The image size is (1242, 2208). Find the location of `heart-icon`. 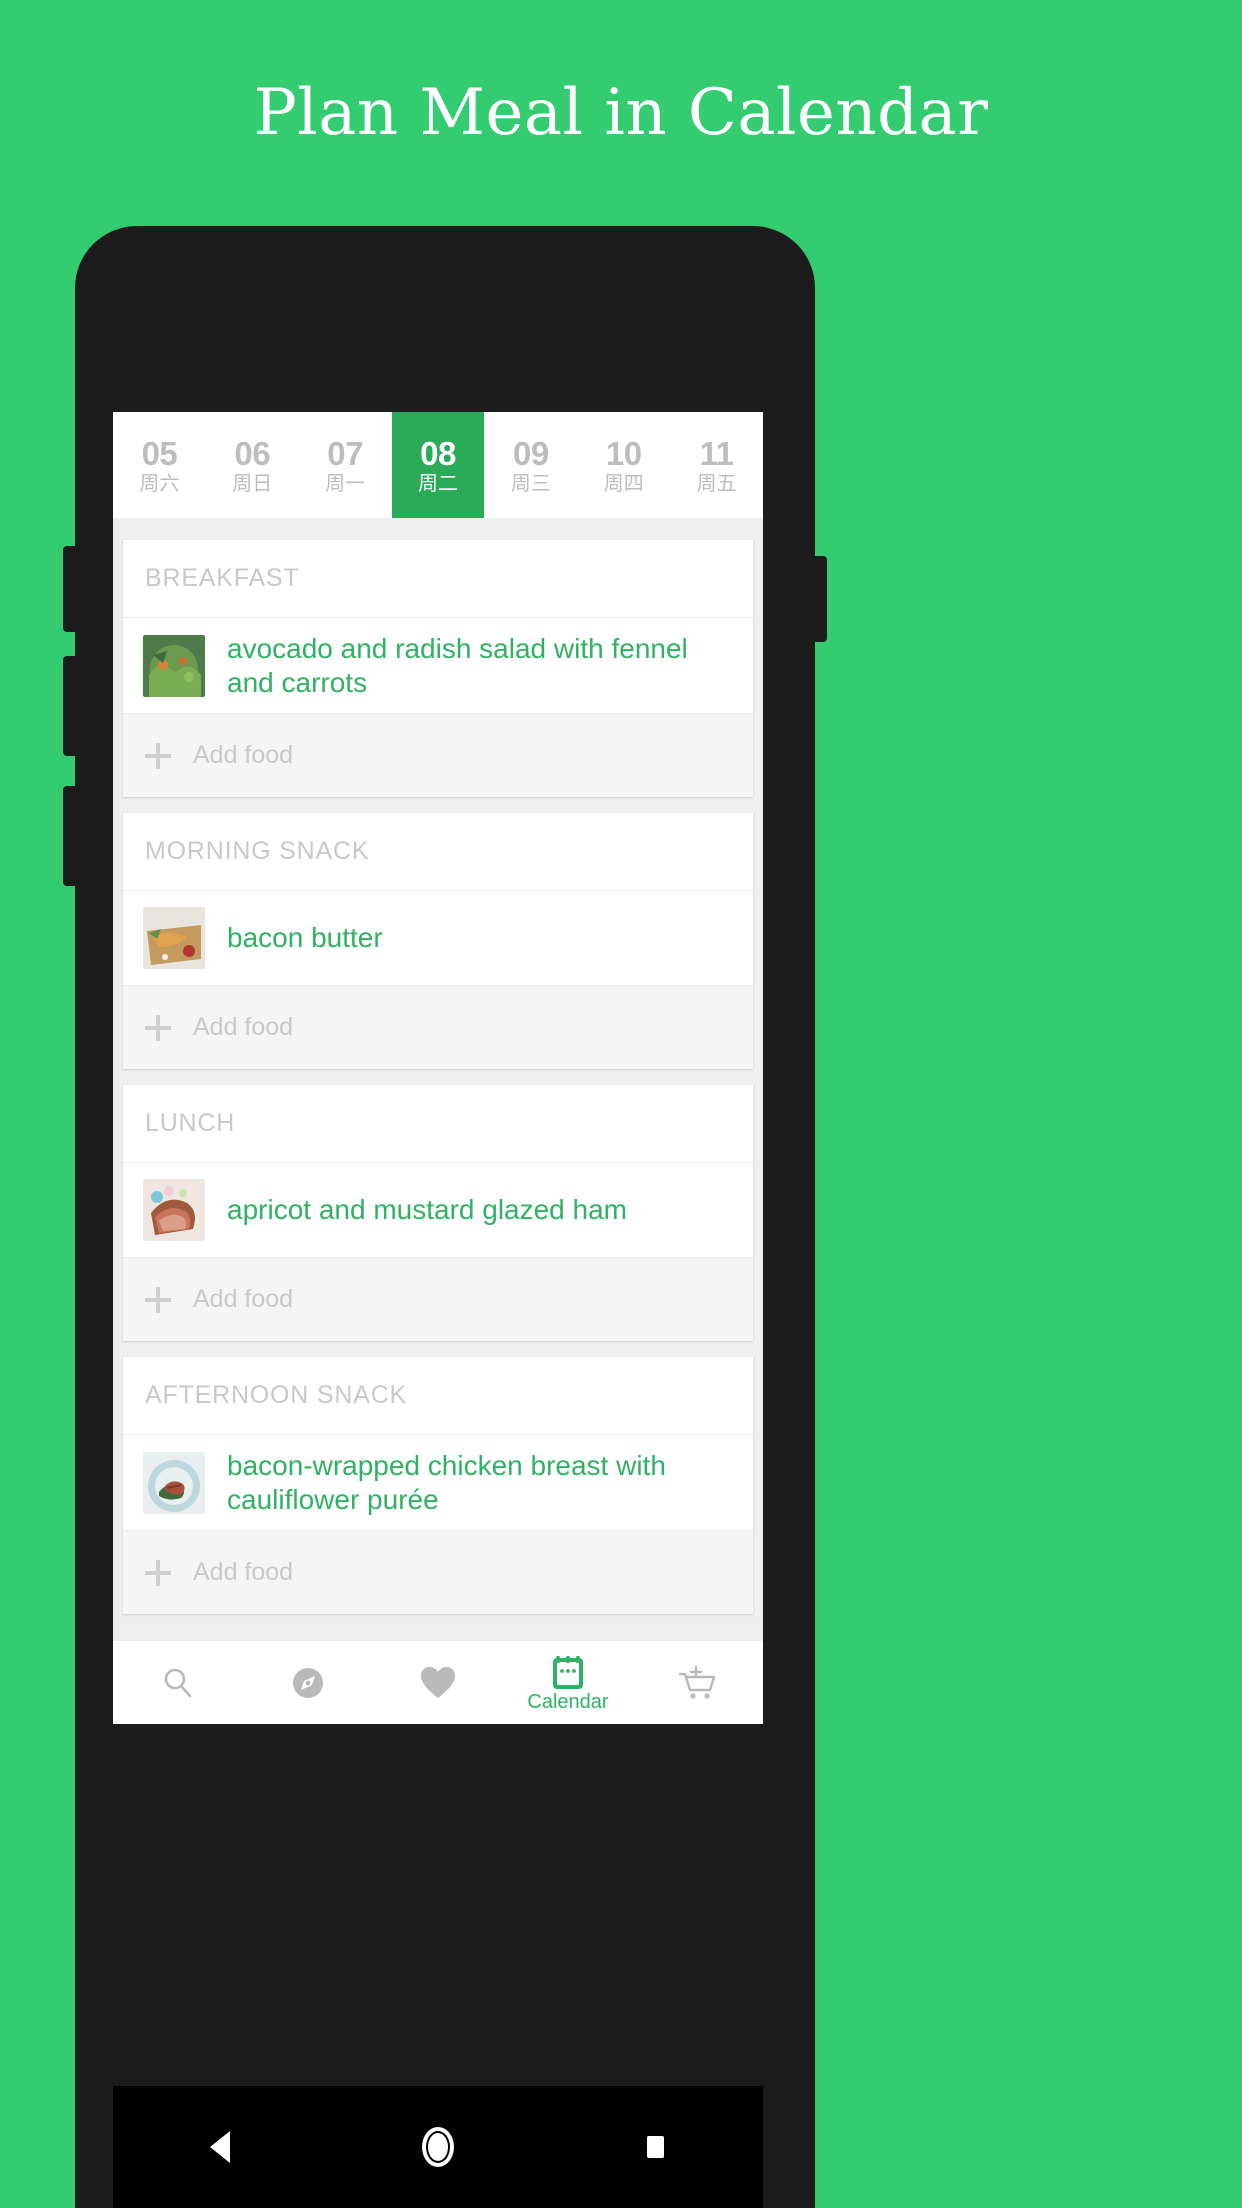

heart-icon is located at coordinates (438, 1683).